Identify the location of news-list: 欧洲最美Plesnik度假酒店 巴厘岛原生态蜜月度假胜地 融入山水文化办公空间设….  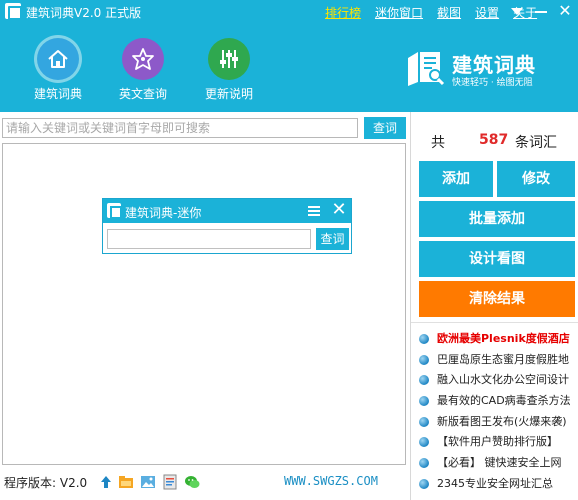
(497, 412).